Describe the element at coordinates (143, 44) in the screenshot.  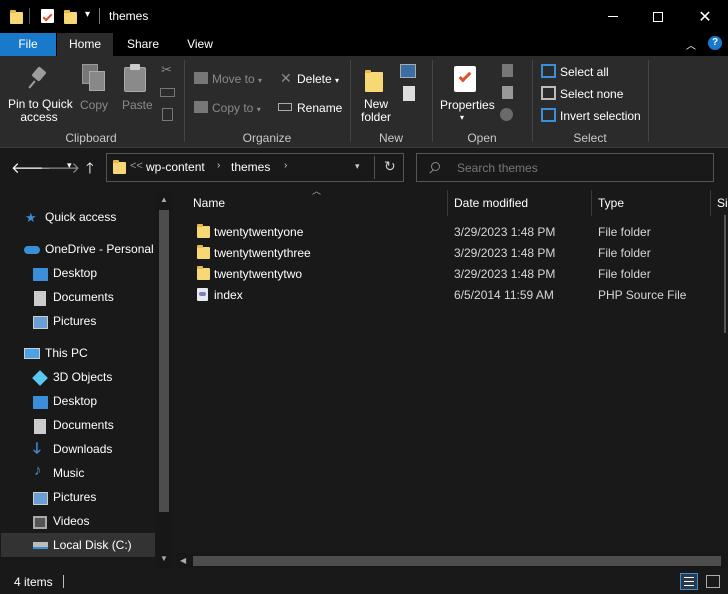
I see `tab-share: Share` at that location.